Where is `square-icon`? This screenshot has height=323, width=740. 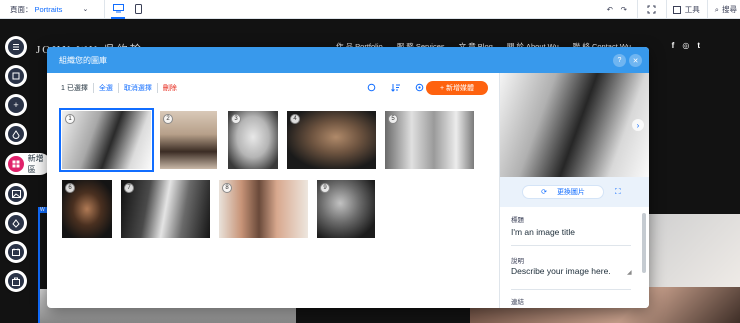 square-icon is located at coordinates (16, 76).